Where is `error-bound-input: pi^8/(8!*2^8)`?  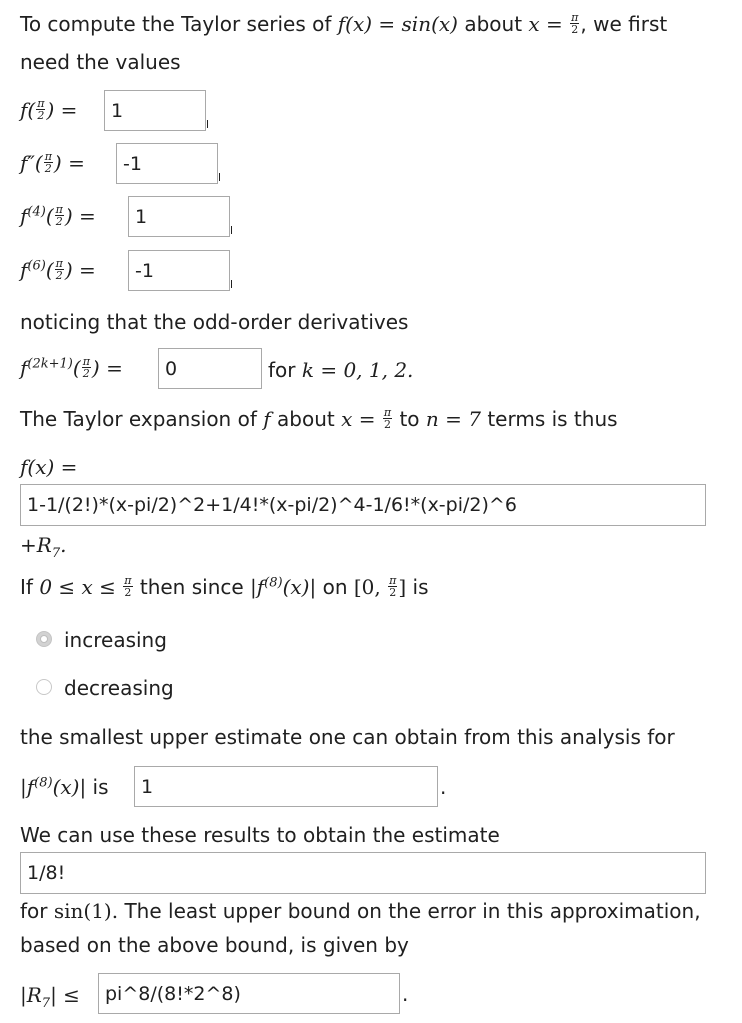
error-bound-input: pi^8/(8!*2^8) is located at coordinates (249, 993).